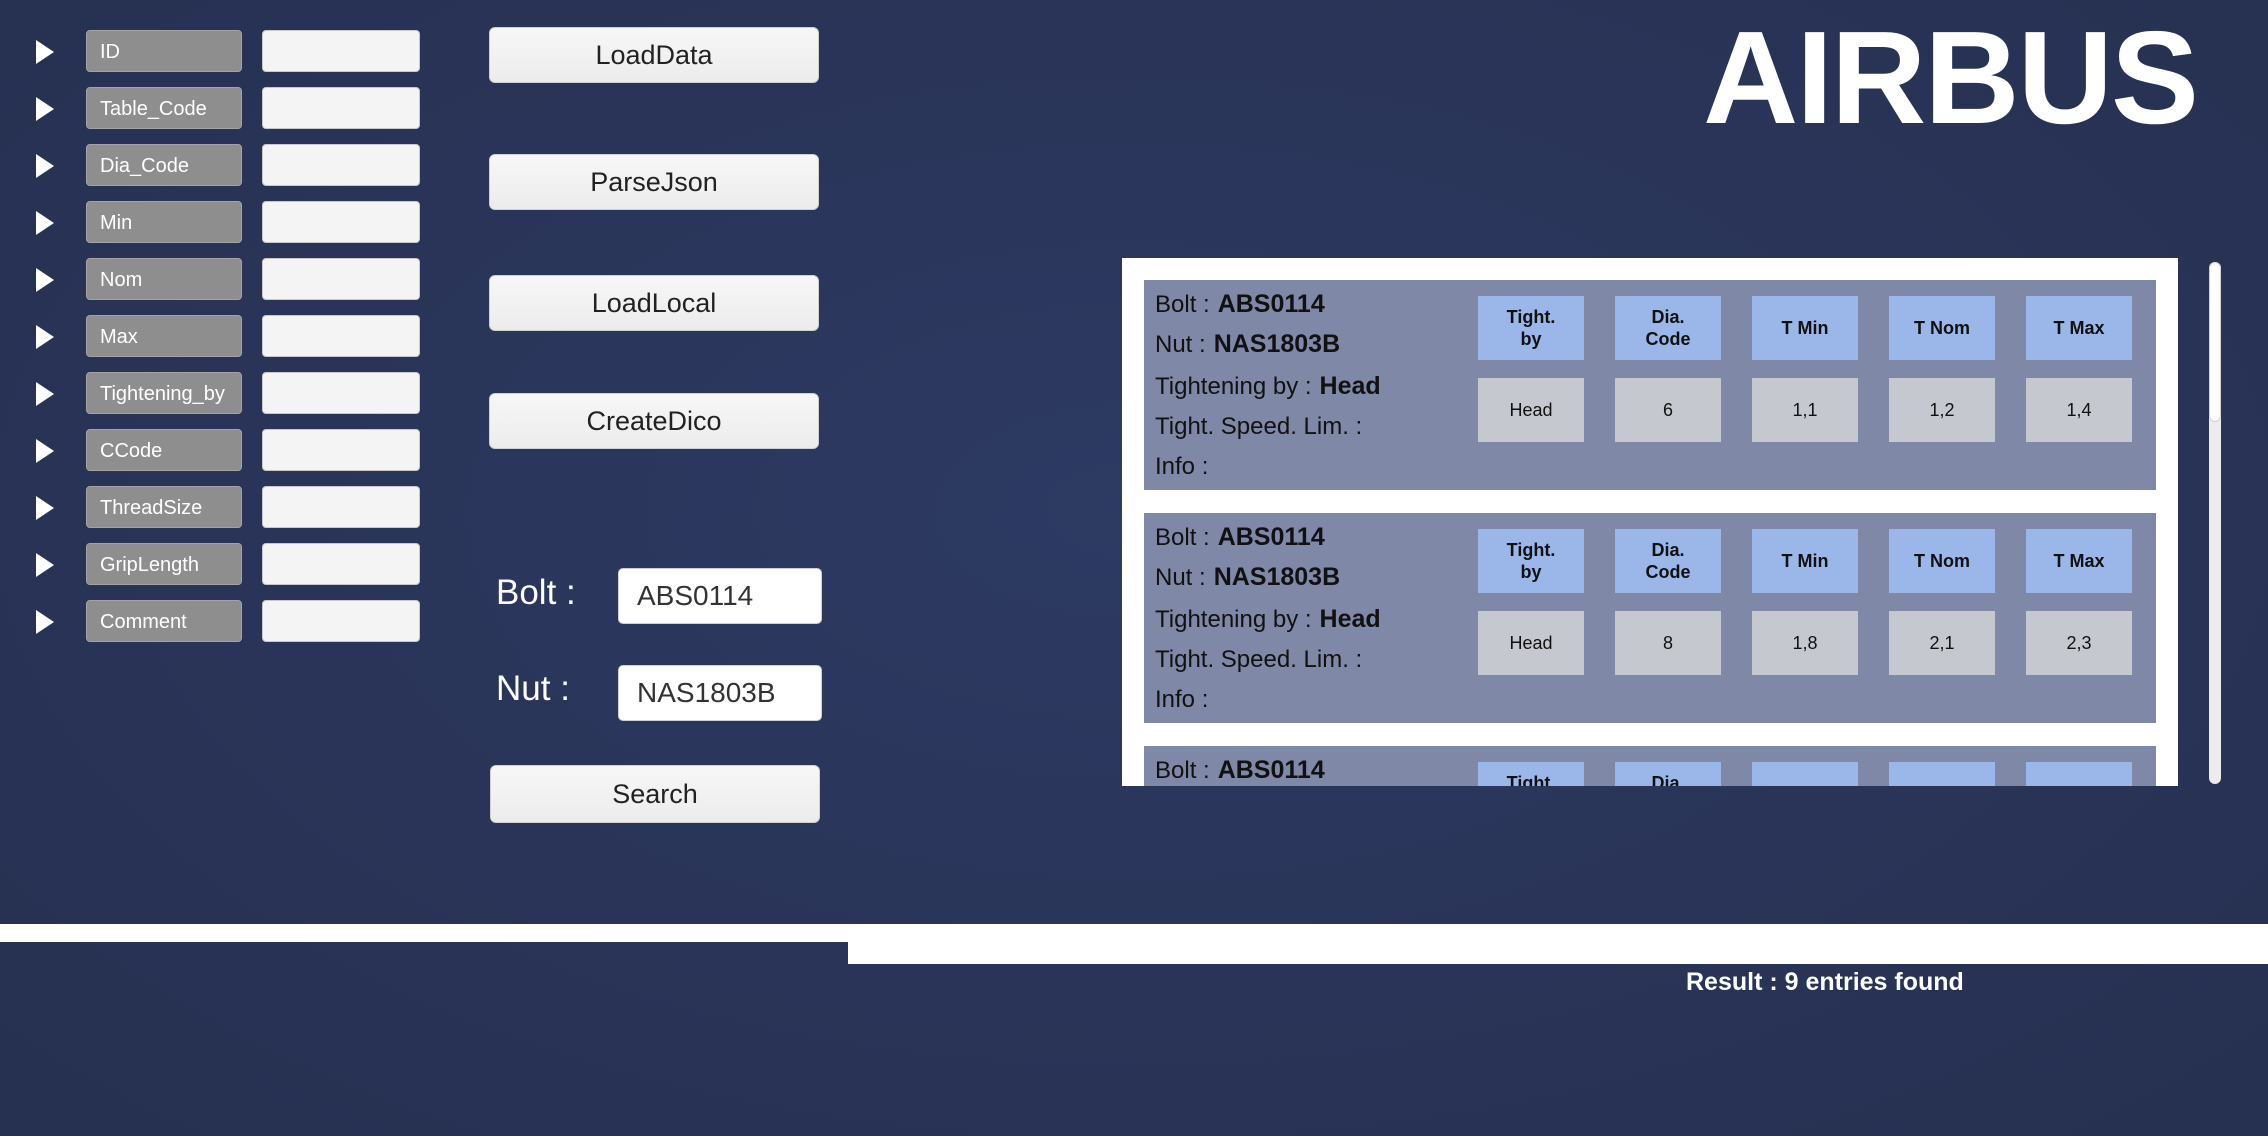  Describe the element at coordinates (2079, 643) in the screenshot. I see `value-t-max: 2,3` at that location.